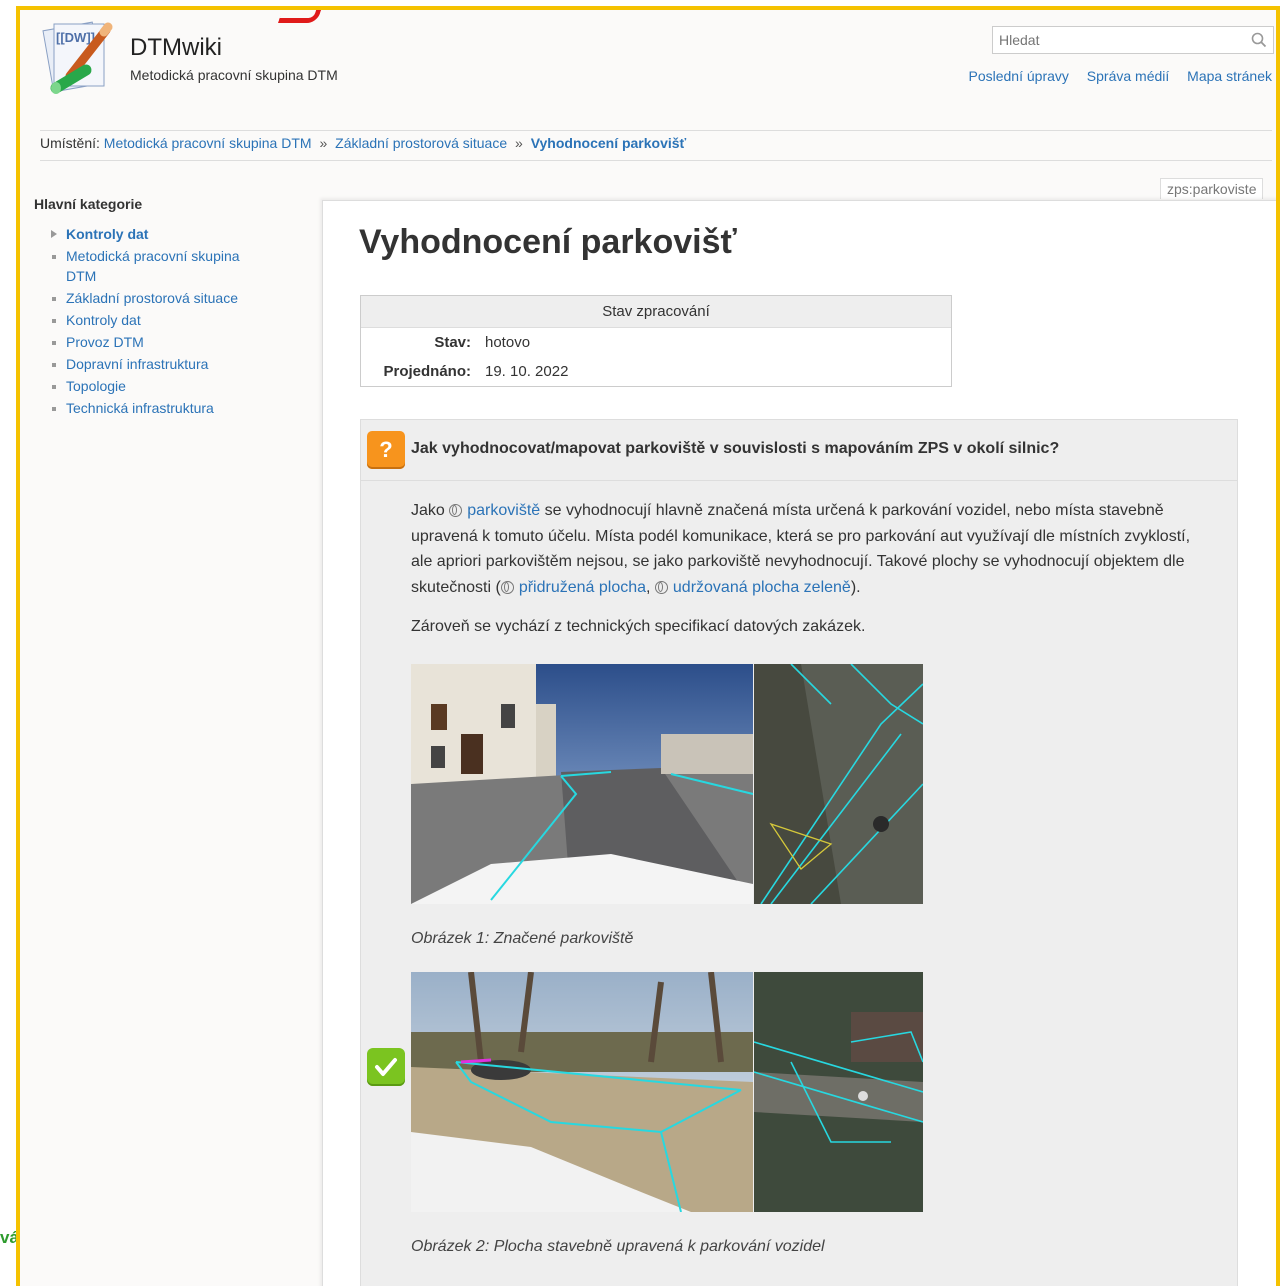 This screenshot has width=1286, height=1286. What do you see at coordinates (234, 75) in the screenshot?
I see `site-subtitle: Metodická pracovní skupina DTM` at bounding box center [234, 75].